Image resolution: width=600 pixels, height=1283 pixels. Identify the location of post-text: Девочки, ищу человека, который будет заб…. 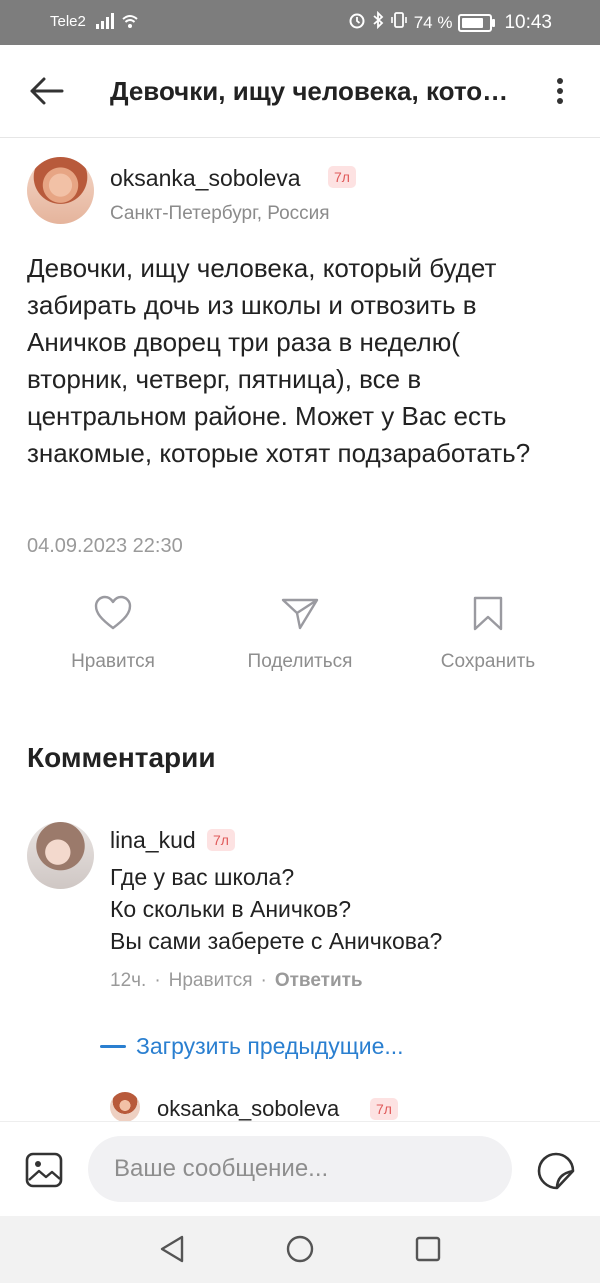
(279, 360).